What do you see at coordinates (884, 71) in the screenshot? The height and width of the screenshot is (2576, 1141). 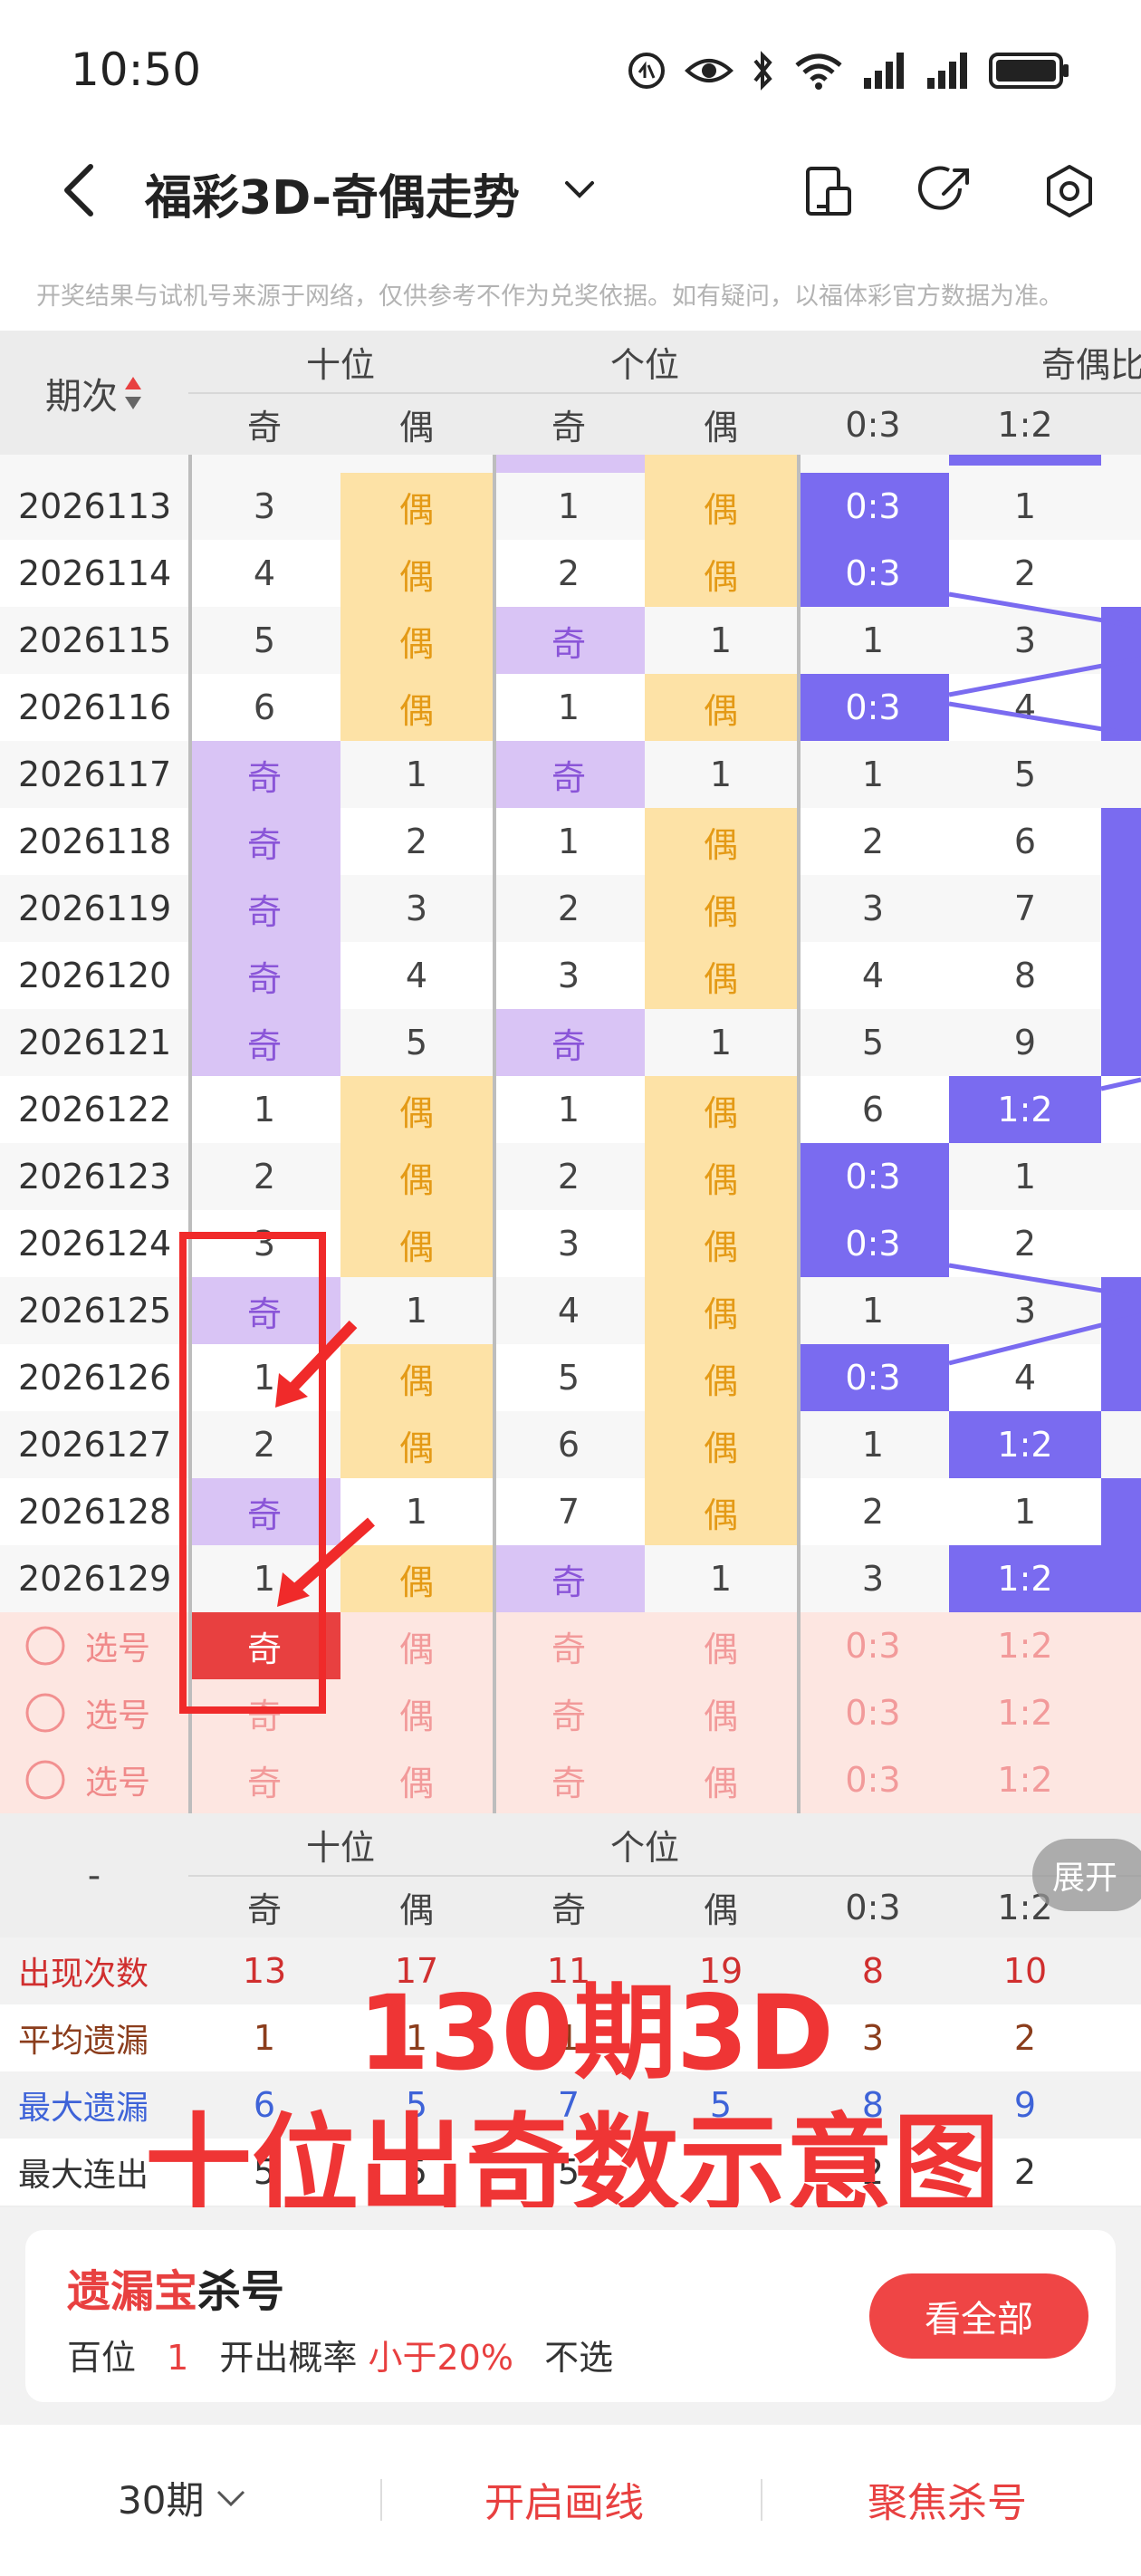 I see `signal-icon` at bounding box center [884, 71].